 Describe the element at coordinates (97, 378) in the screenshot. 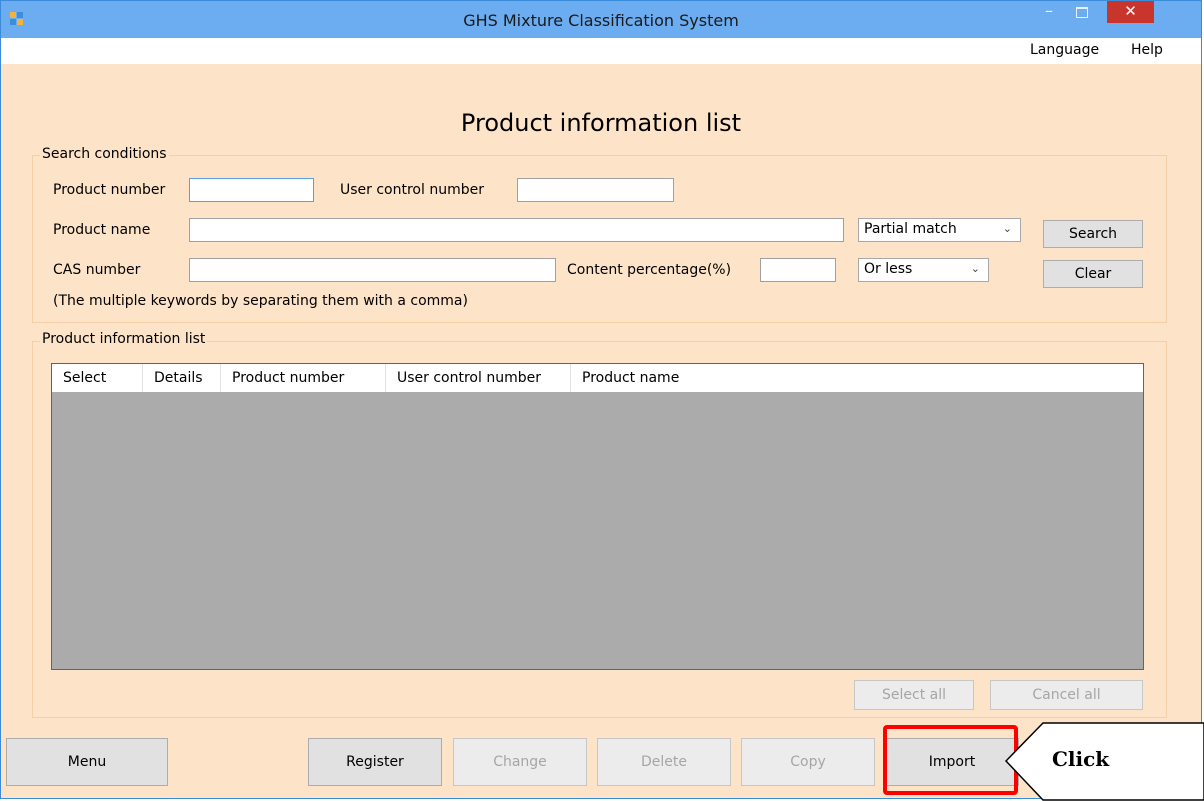

I see `column-header-select: Select` at that location.